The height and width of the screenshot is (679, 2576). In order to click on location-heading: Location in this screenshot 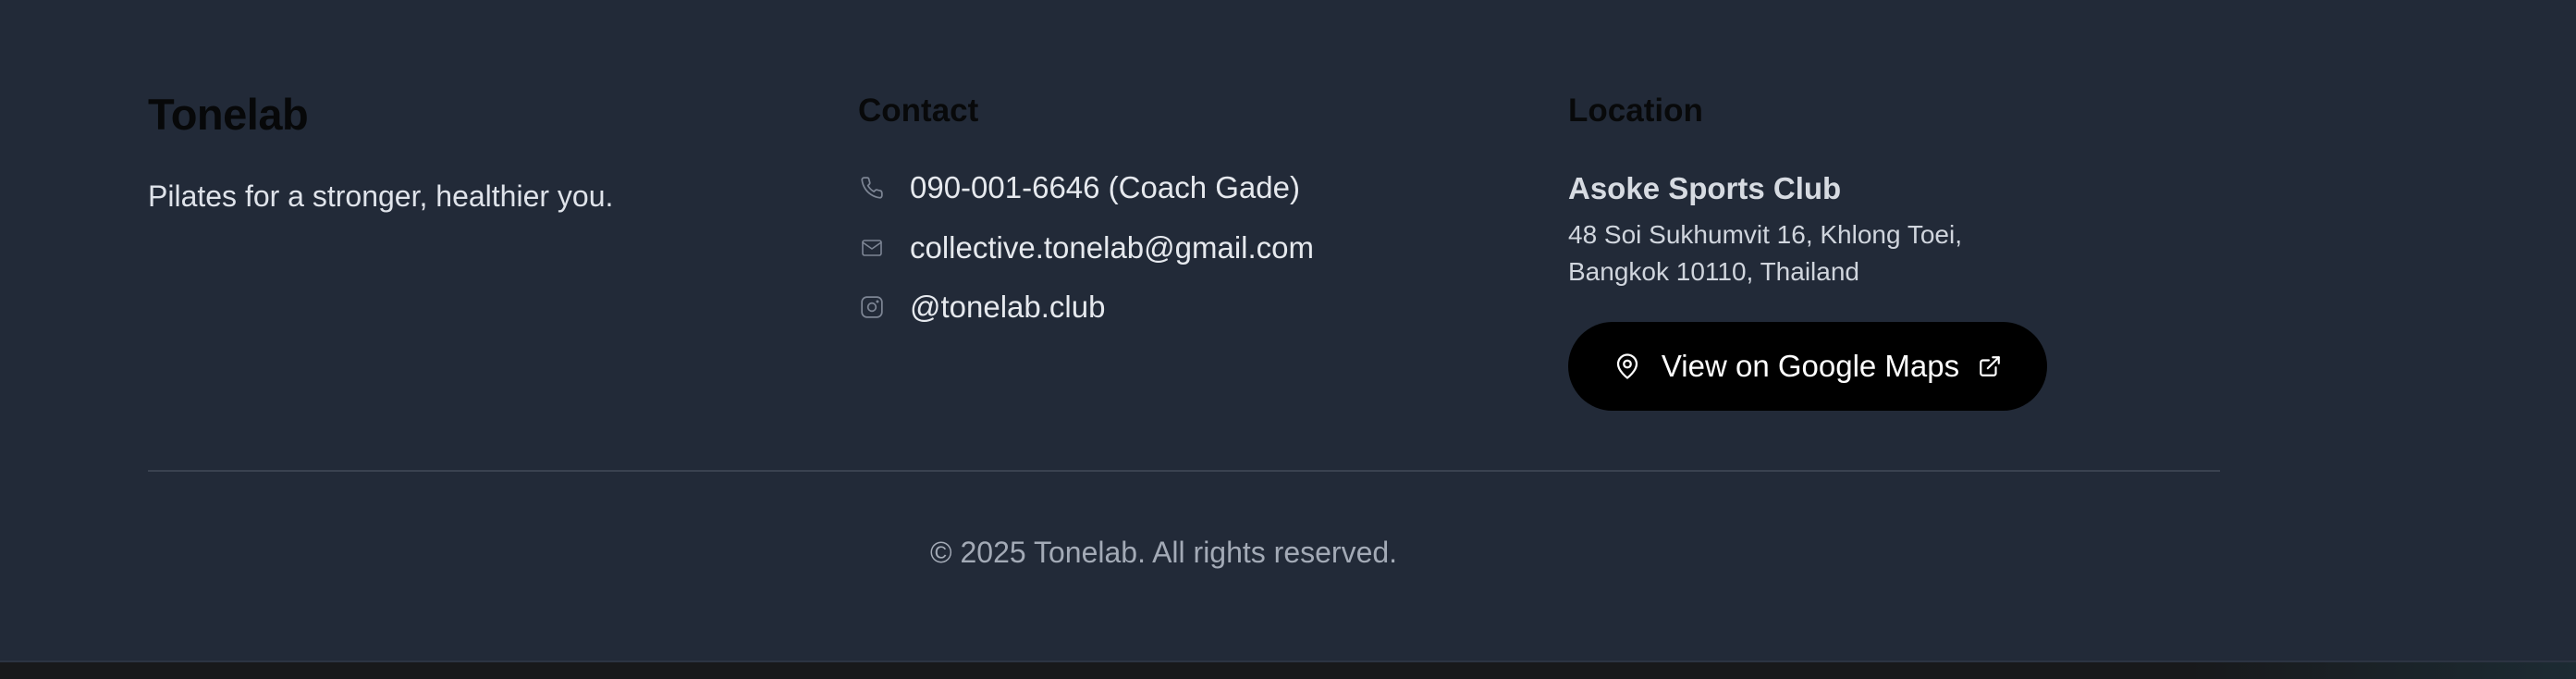, I will do `click(1636, 111)`.